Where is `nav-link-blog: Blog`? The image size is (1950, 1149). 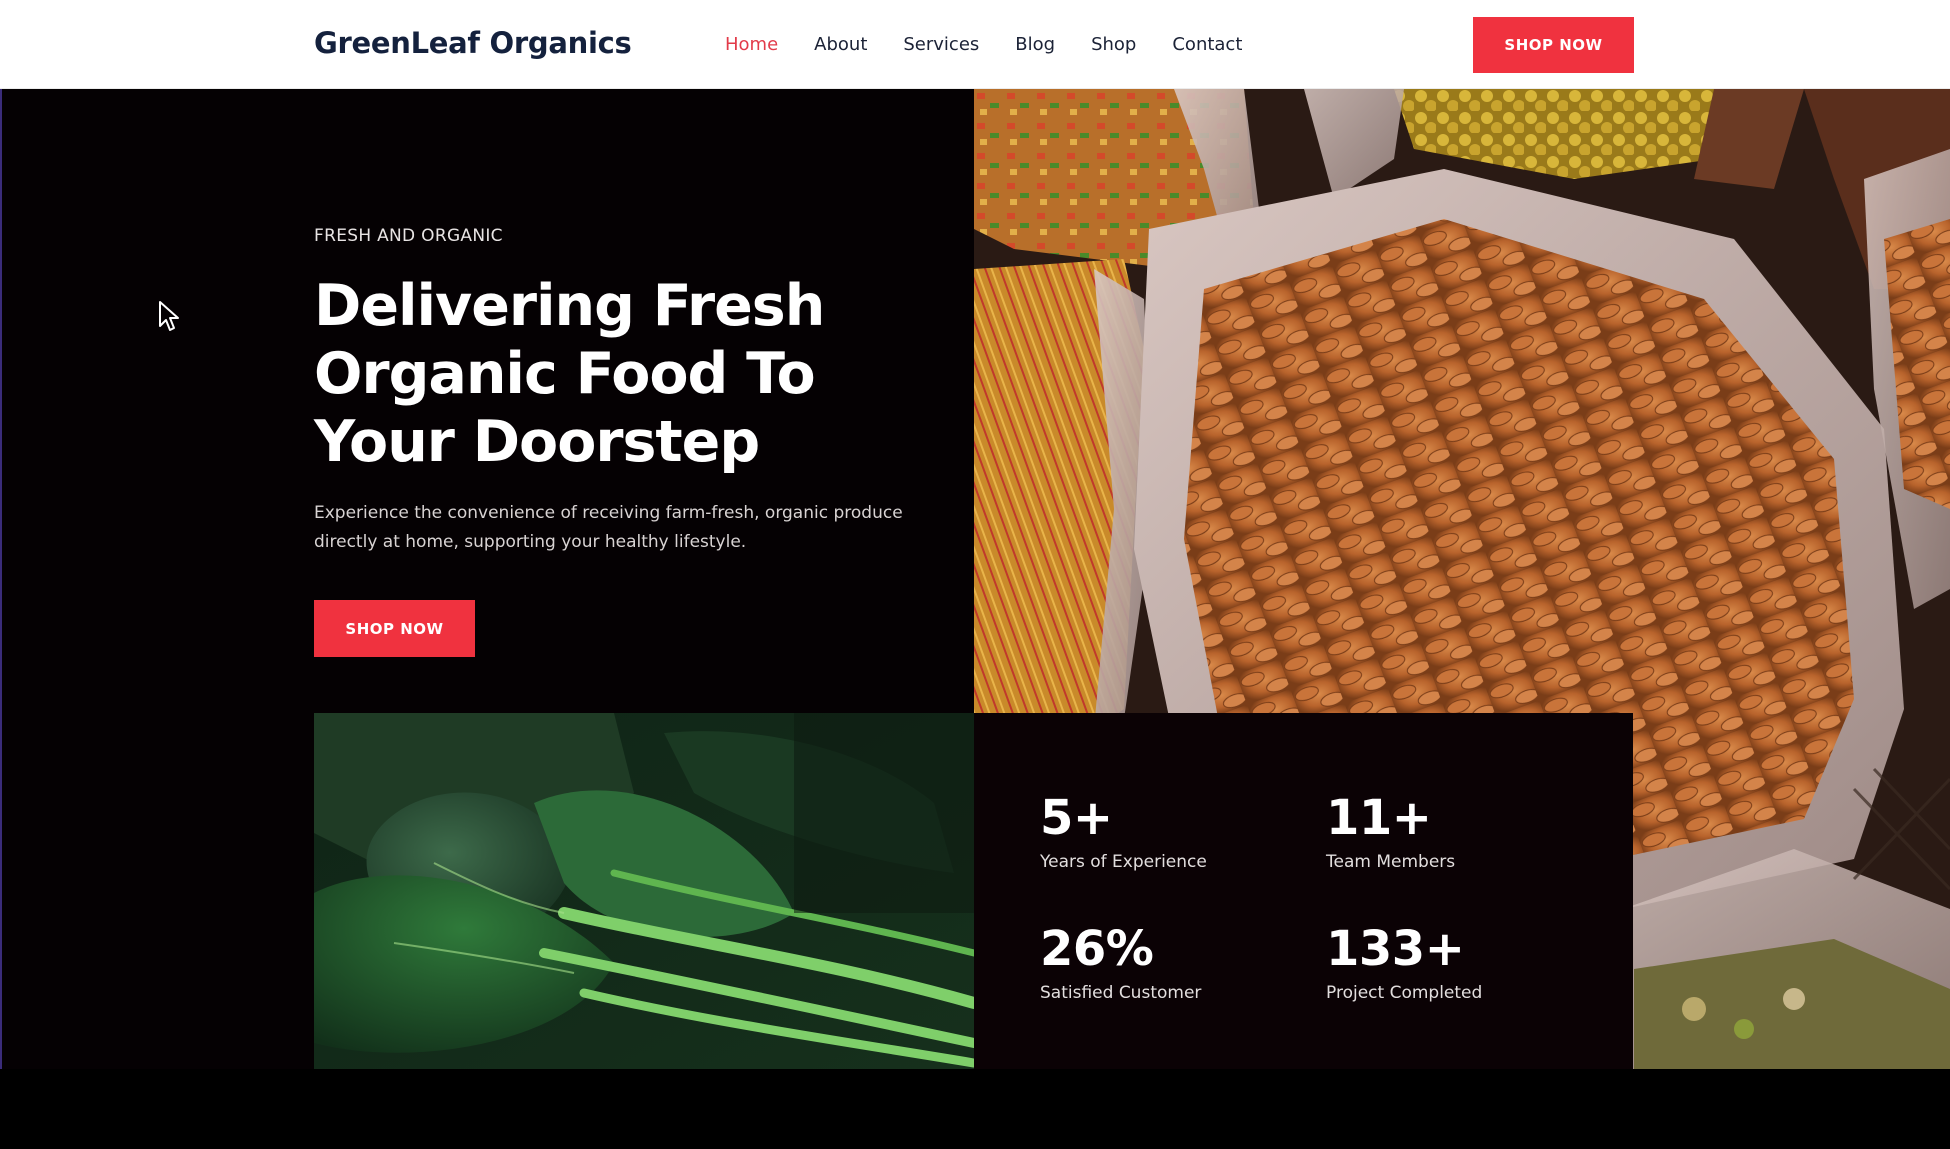 nav-link-blog: Blog is located at coordinates (1035, 44).